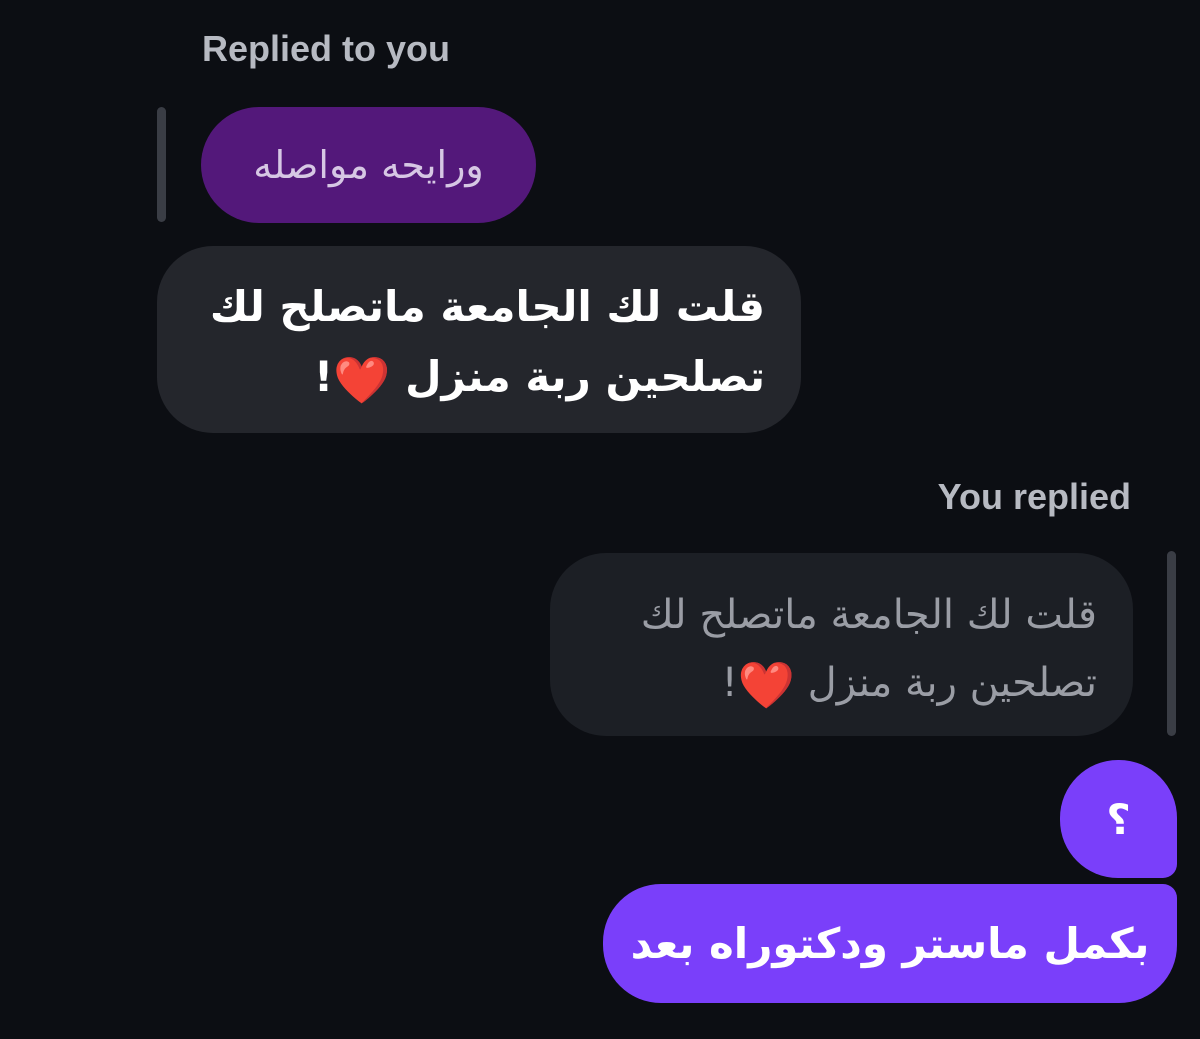  I want to click on incoming-message-line-2: تصلحين ربة منزل, so click(585, 376).